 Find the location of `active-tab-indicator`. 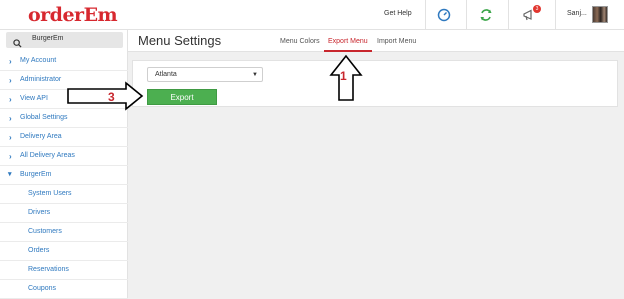

active-tab-indicator is located at coordinates (348, 51).